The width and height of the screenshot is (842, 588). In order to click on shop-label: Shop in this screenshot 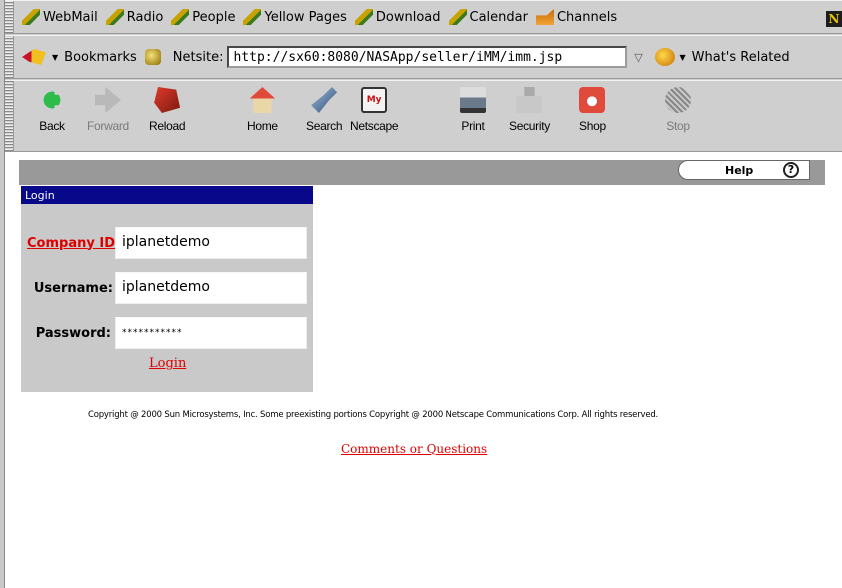, I will do `click(592, 126)`.